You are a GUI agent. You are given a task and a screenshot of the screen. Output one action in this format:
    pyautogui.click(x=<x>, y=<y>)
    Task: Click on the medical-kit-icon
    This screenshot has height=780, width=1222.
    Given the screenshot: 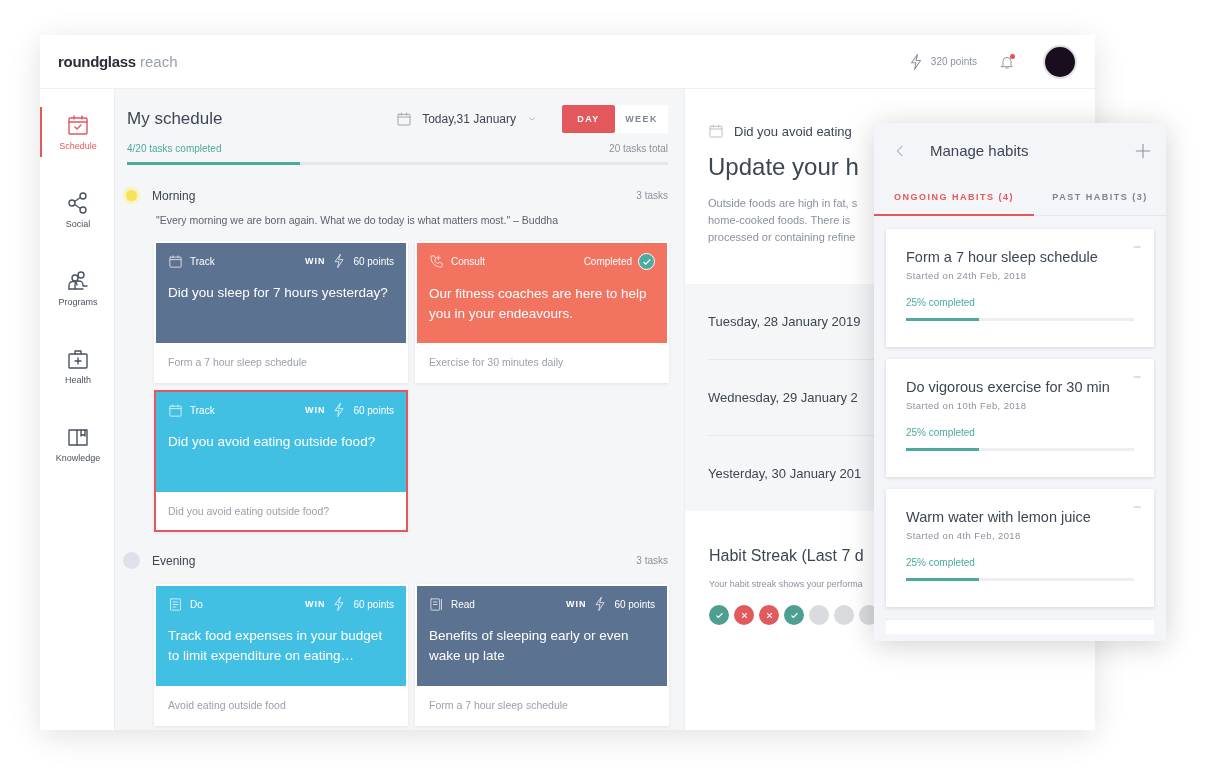 What is the action you would take?
    pyautogui.click(x=78, y=359)
    